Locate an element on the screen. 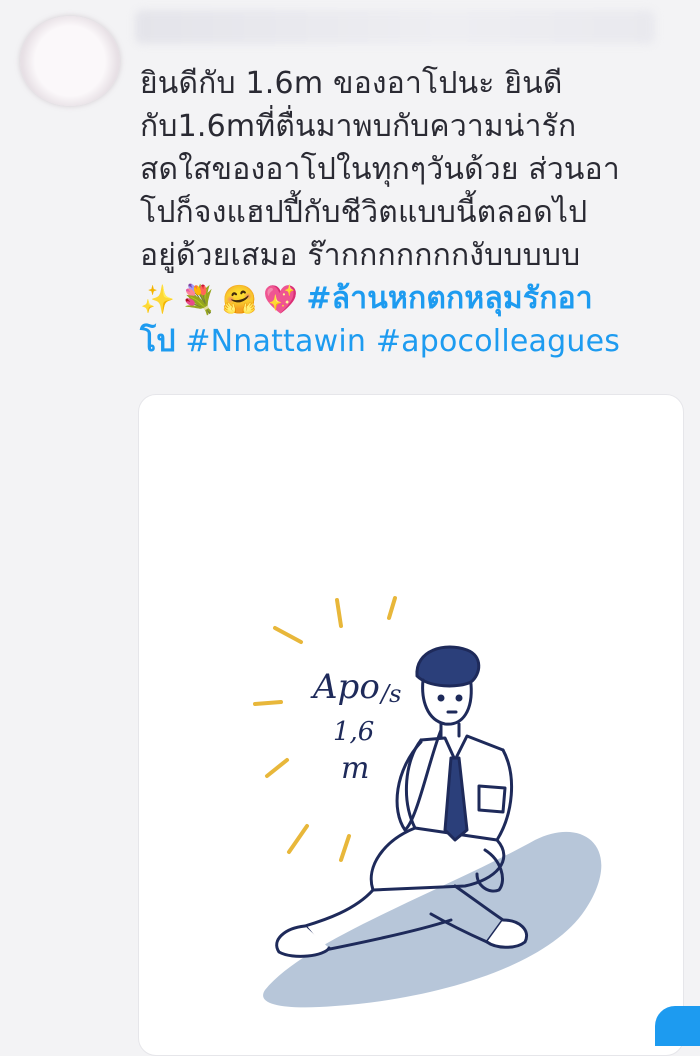 The image size is (700, 1056). ground-shadow is located at coordinates (432, 919).